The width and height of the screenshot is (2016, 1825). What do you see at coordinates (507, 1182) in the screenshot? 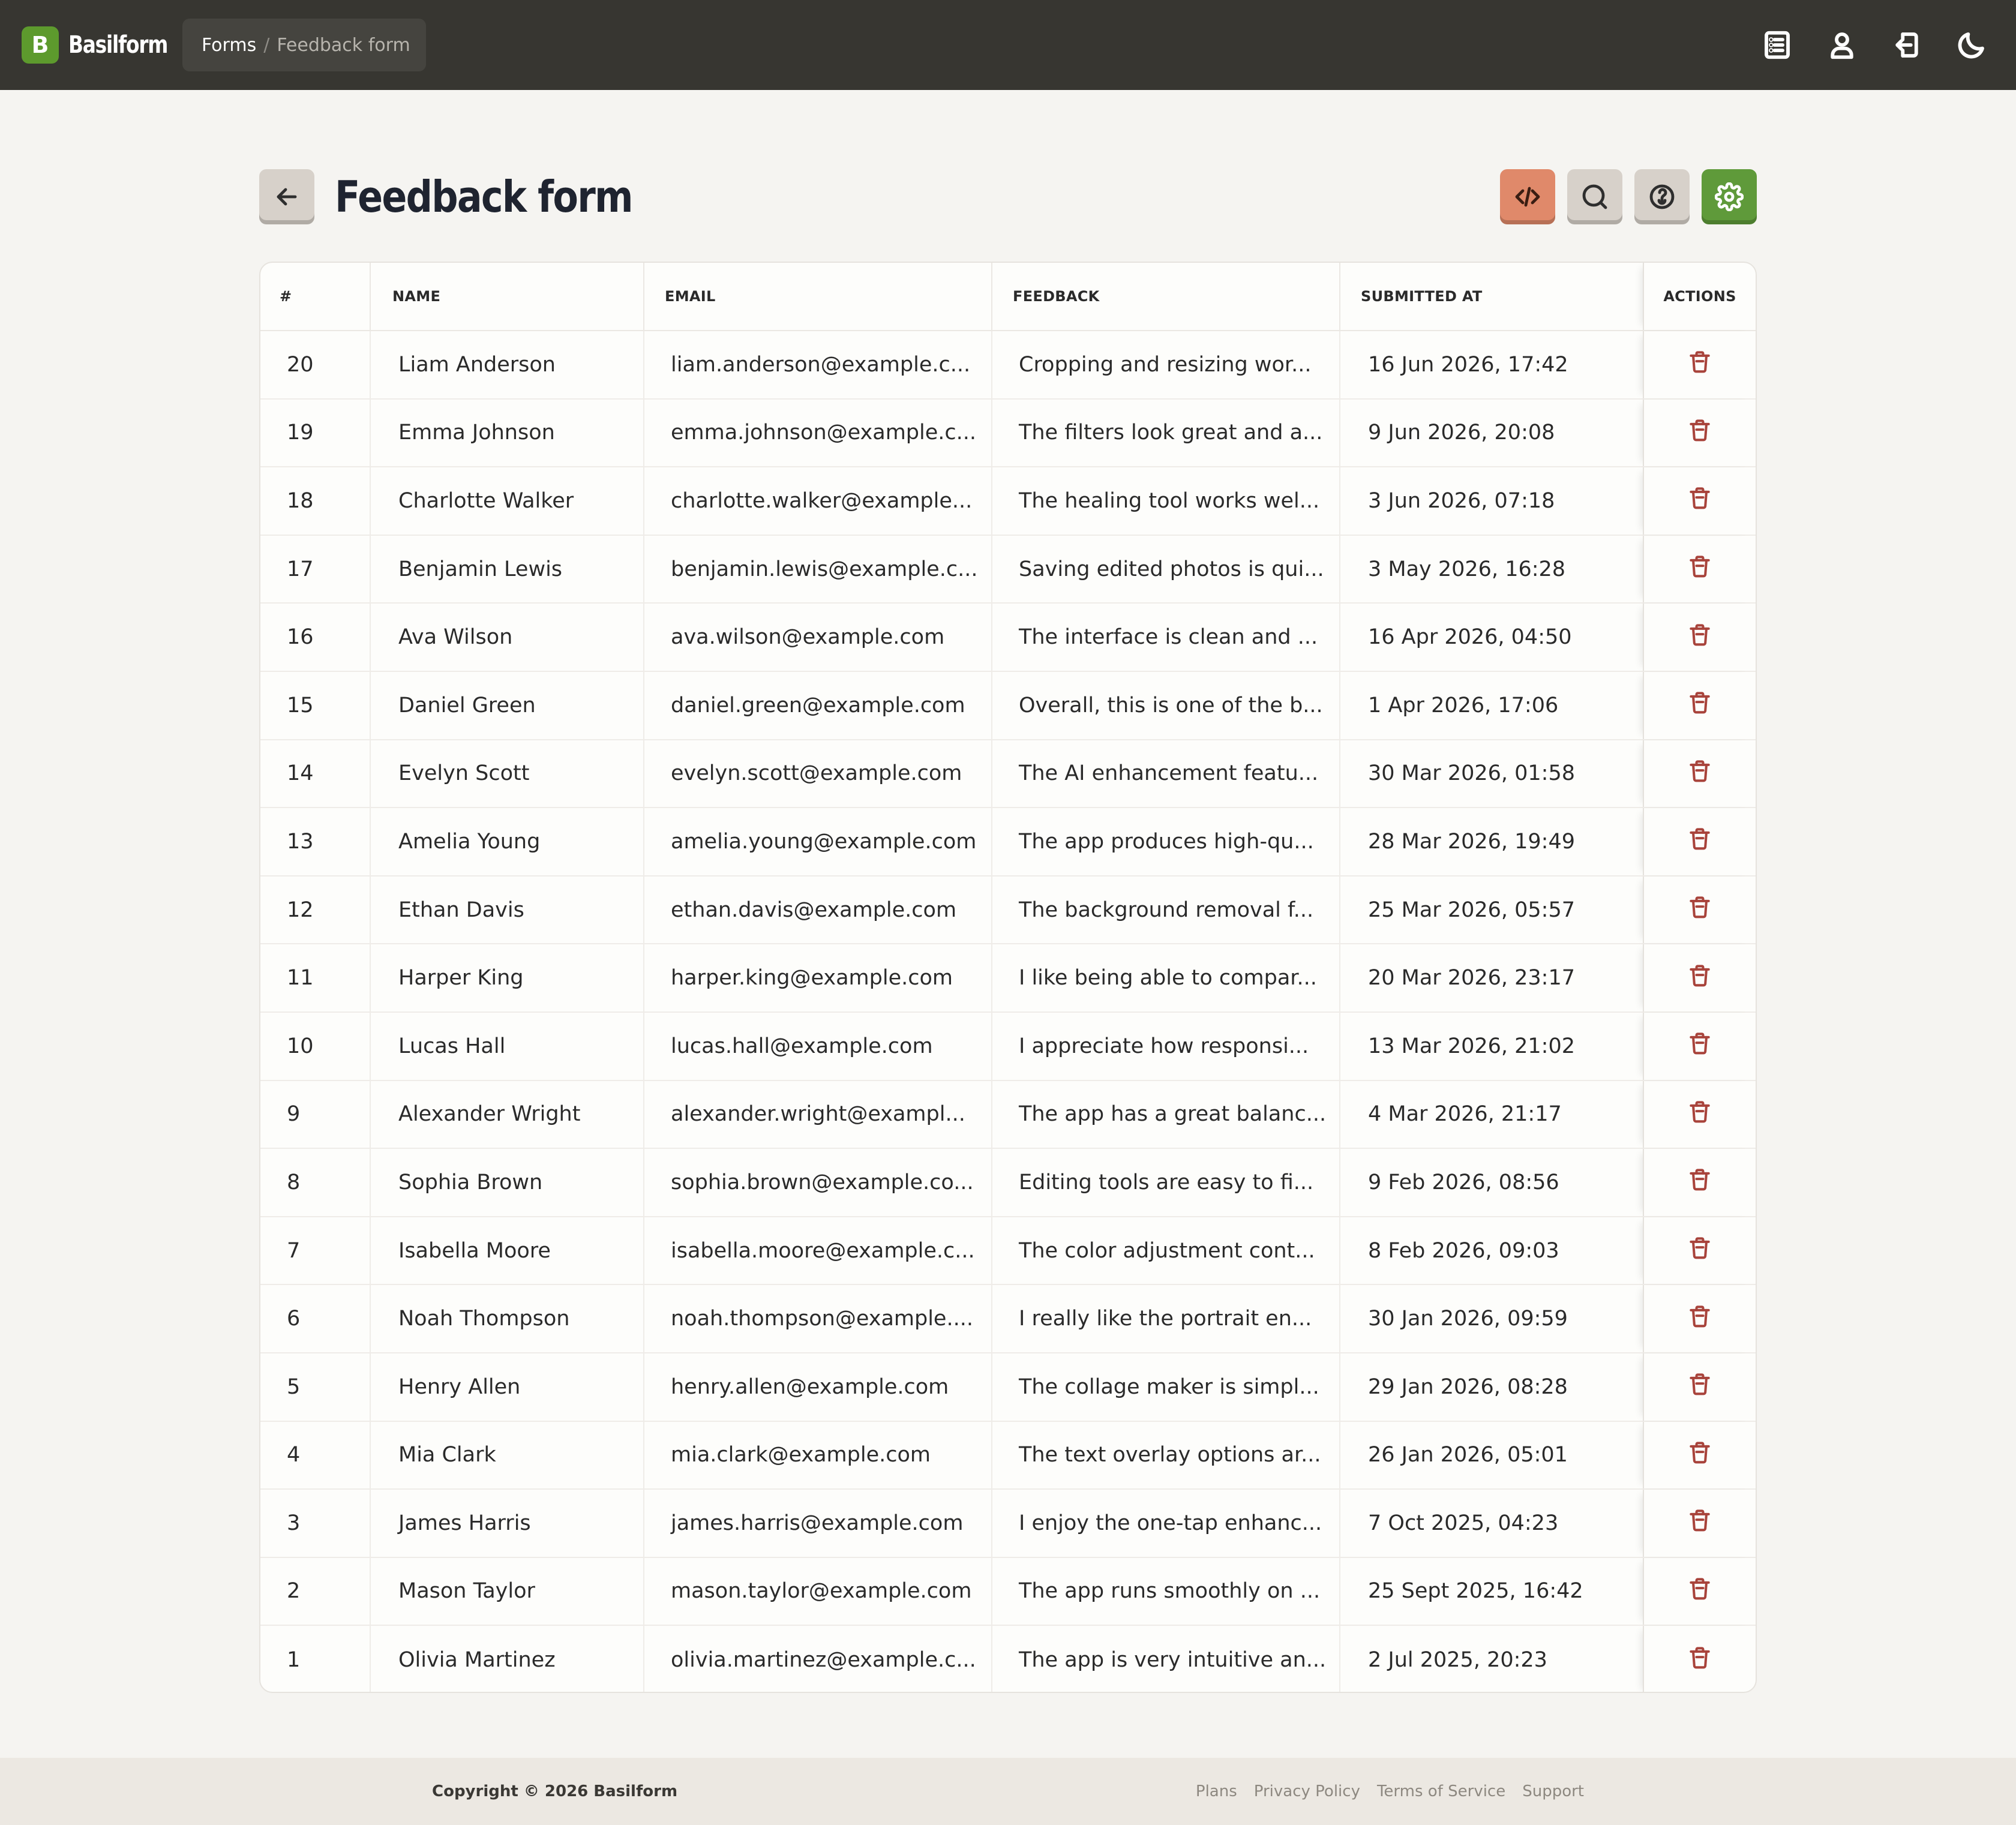
I see `row-name: Sophia Brown` at bounding box center [507, 1182].